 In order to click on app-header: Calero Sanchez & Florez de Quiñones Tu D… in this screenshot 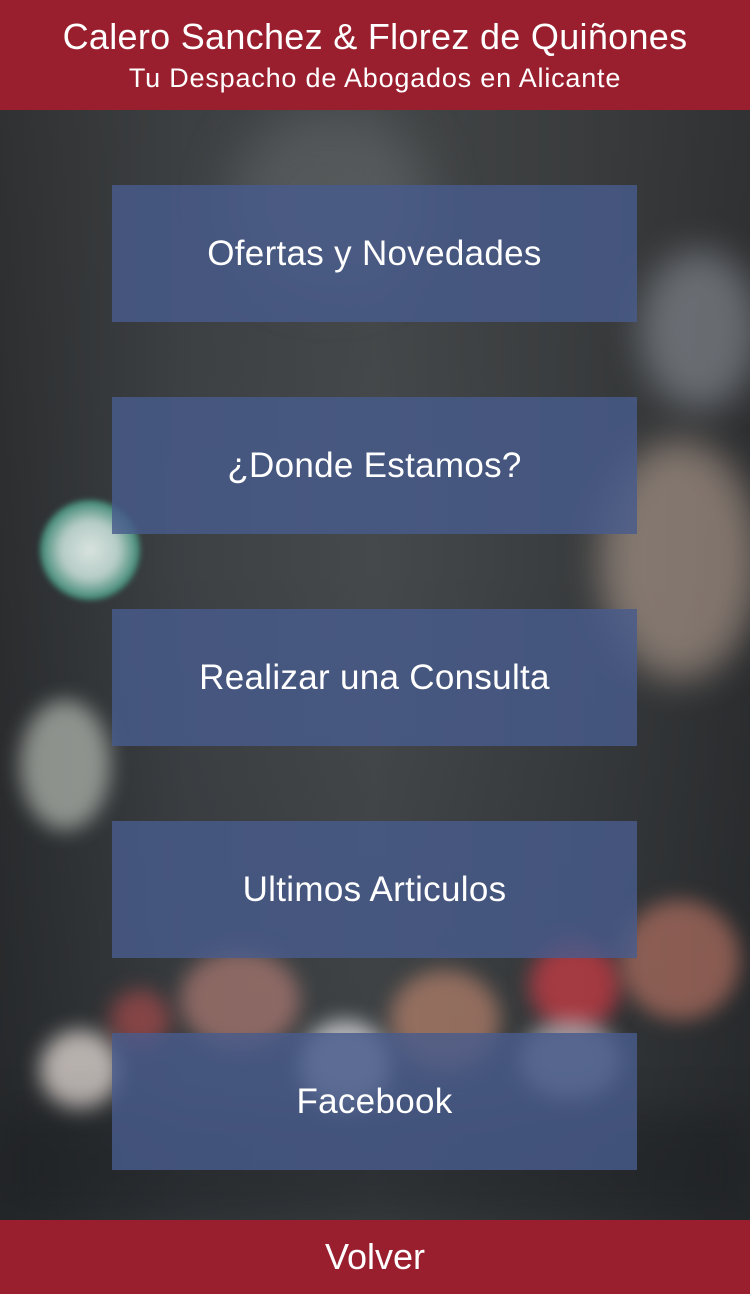, I will do `click(375, 55)`.